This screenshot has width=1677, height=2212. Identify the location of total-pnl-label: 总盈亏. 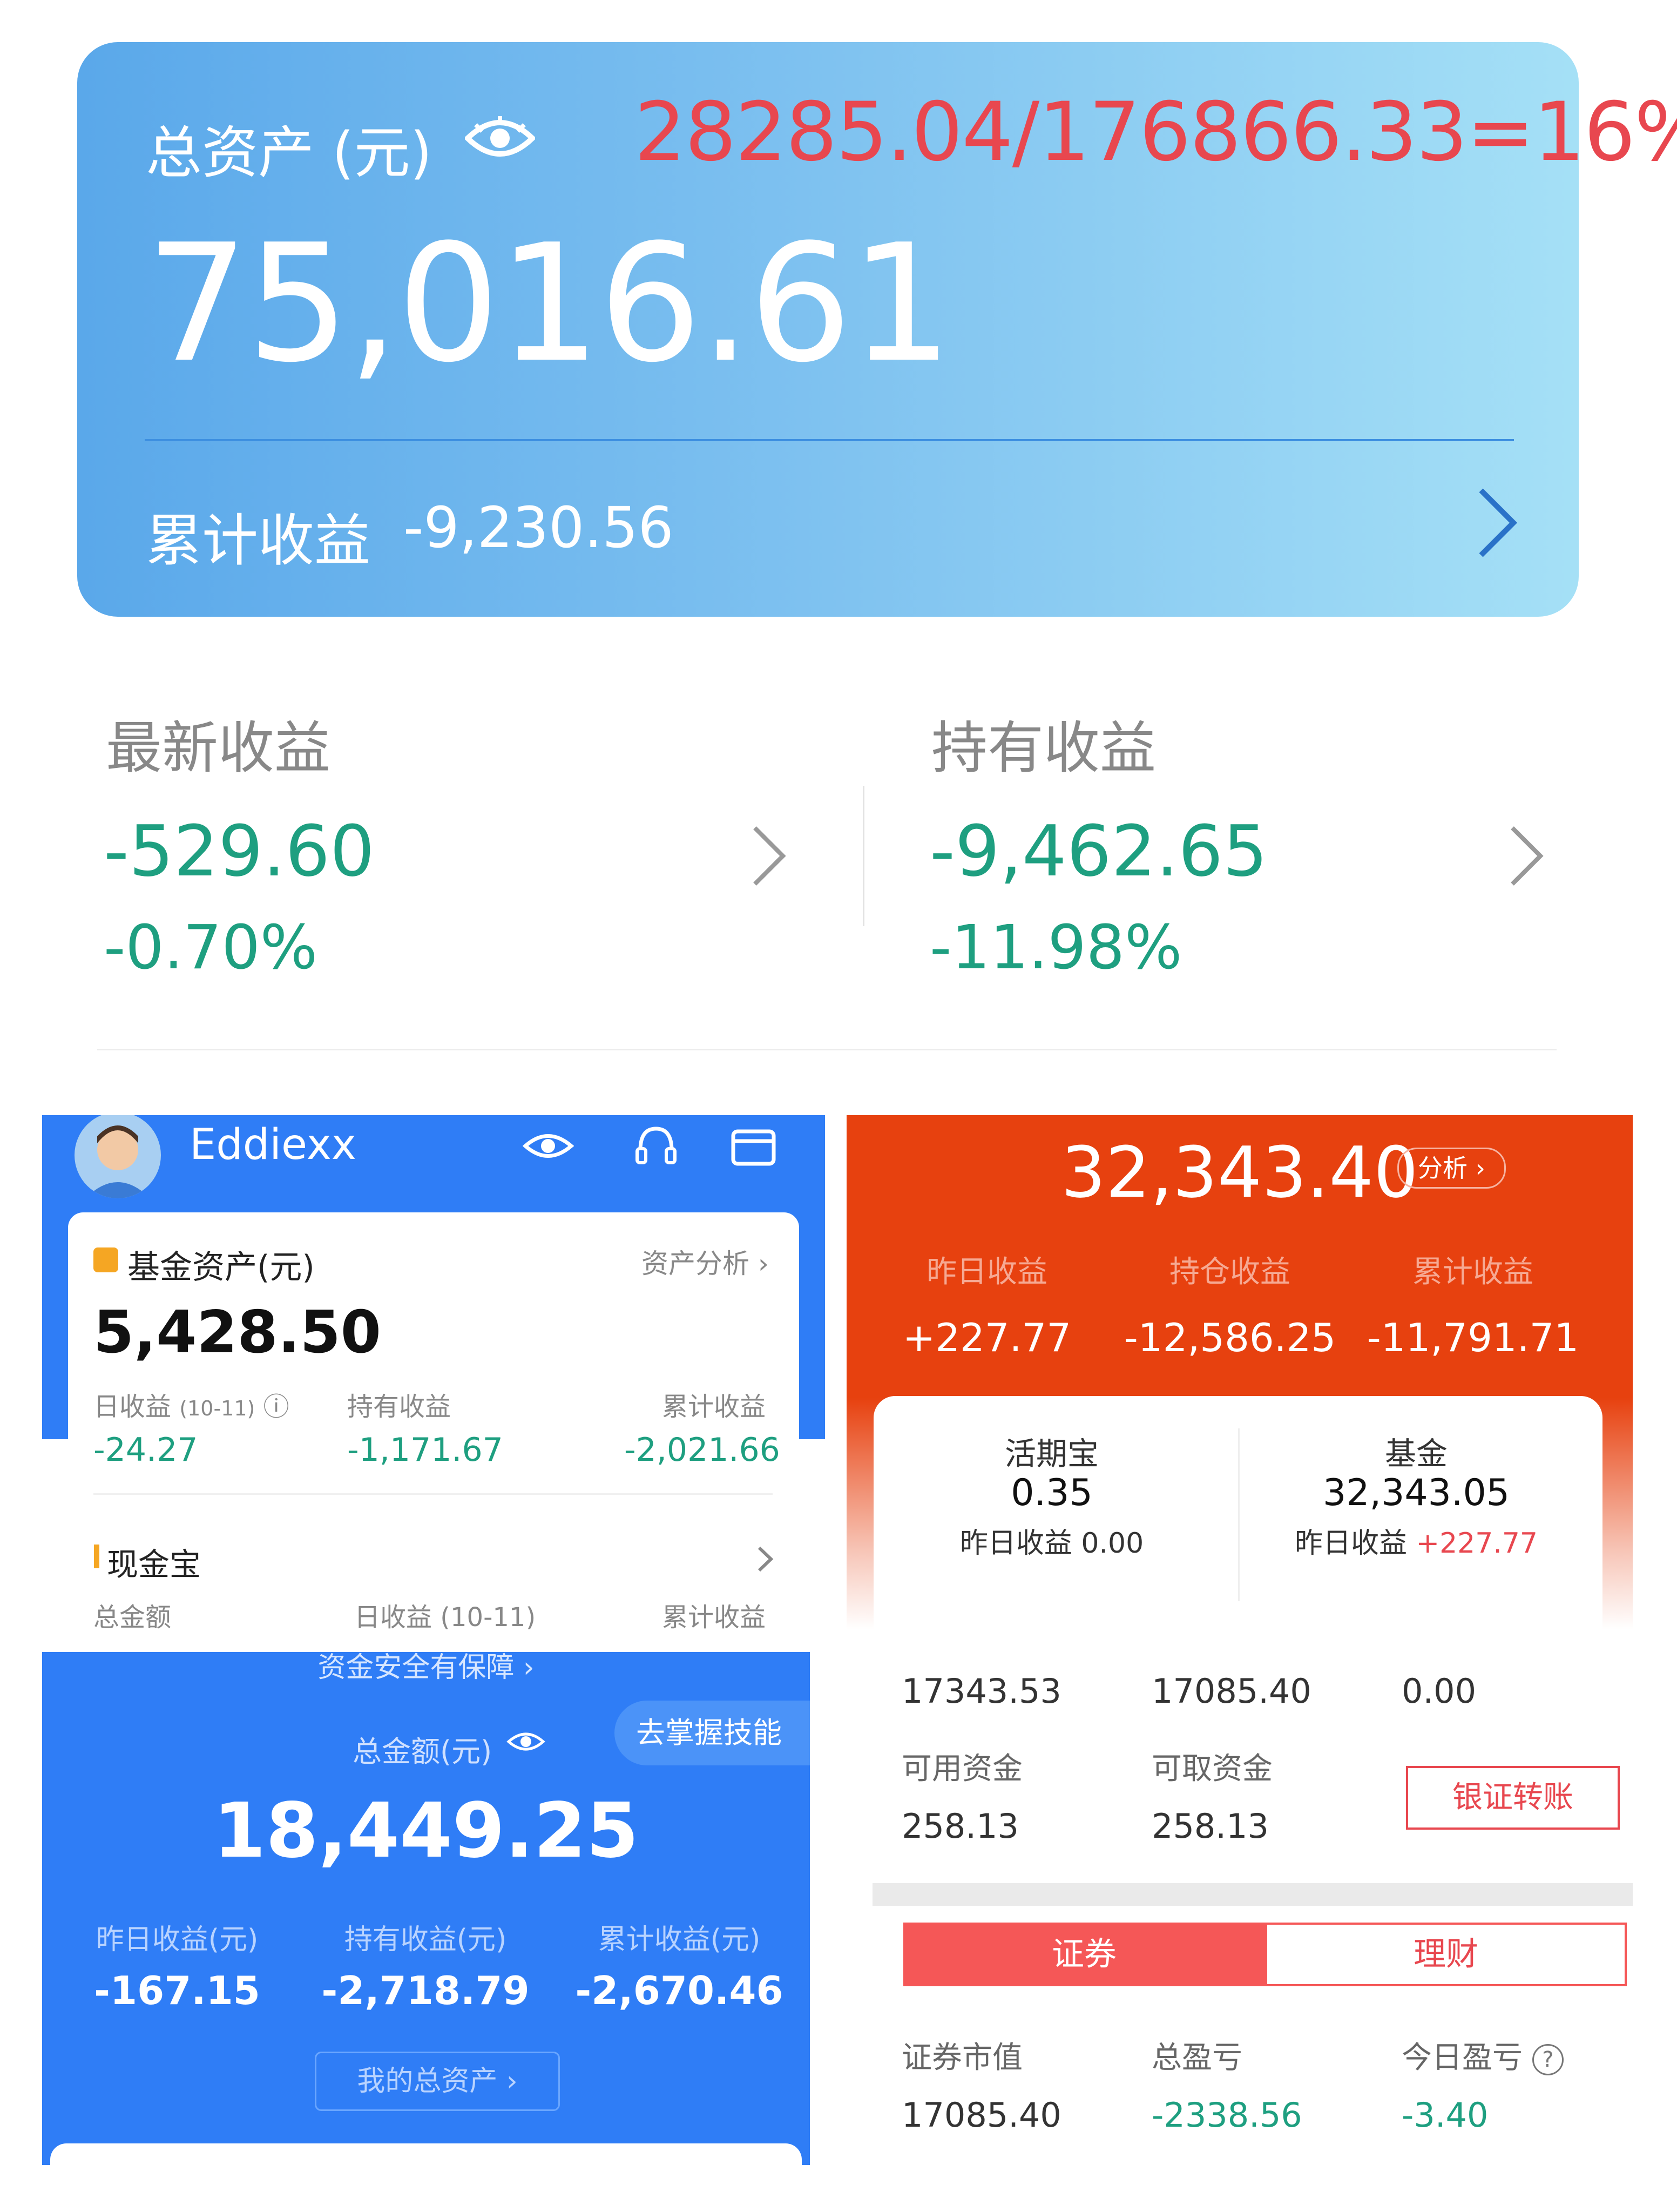
(1197, 2057).